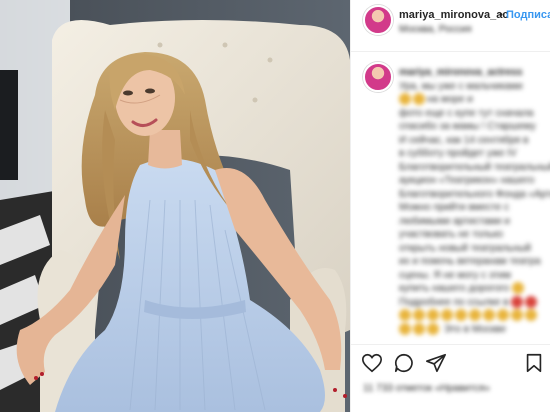 The height and width of the screenshot is (413, 550). Describe the element at coordinates (454, 221) in the screenshot. I see `caption-line: любимыми артистами и` at that location.